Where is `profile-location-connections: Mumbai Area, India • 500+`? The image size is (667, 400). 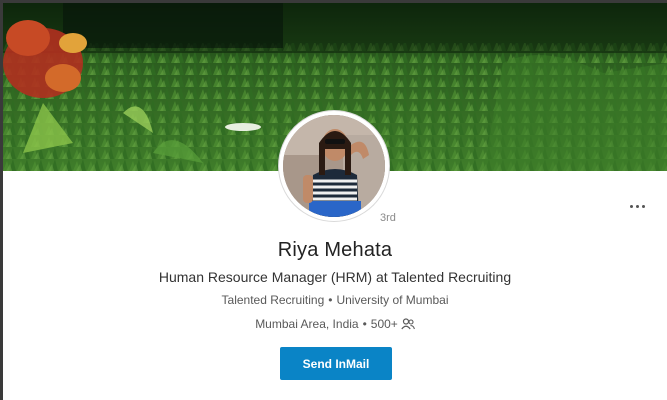 profile-location-connections: Mumbai Area, India • 500+ is located at coordinates (335, 325).